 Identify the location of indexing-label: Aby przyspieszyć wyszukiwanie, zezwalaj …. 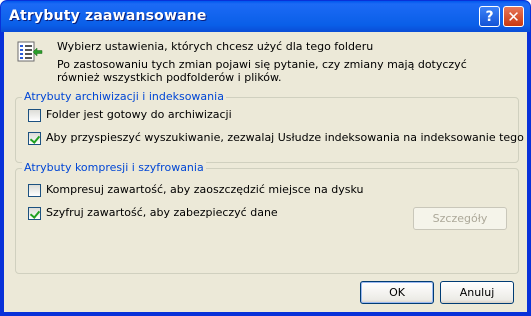
(288, 137).